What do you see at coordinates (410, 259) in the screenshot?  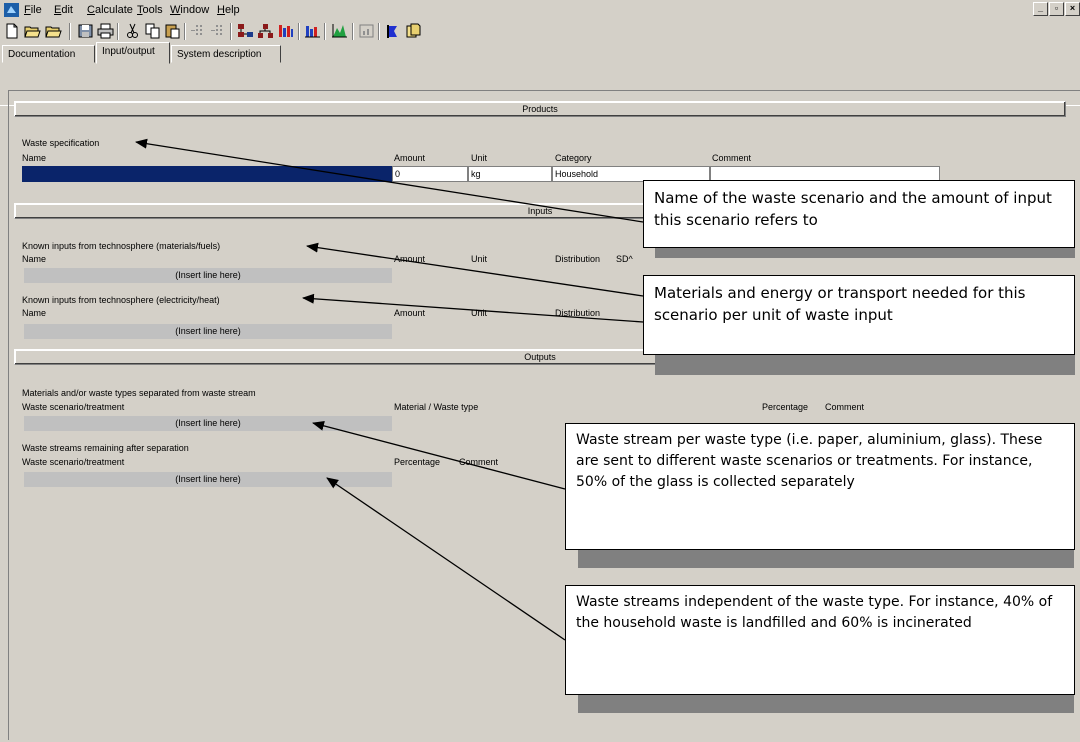 I see `materials-amount-header: Amount` at bounding box center [410, 259].